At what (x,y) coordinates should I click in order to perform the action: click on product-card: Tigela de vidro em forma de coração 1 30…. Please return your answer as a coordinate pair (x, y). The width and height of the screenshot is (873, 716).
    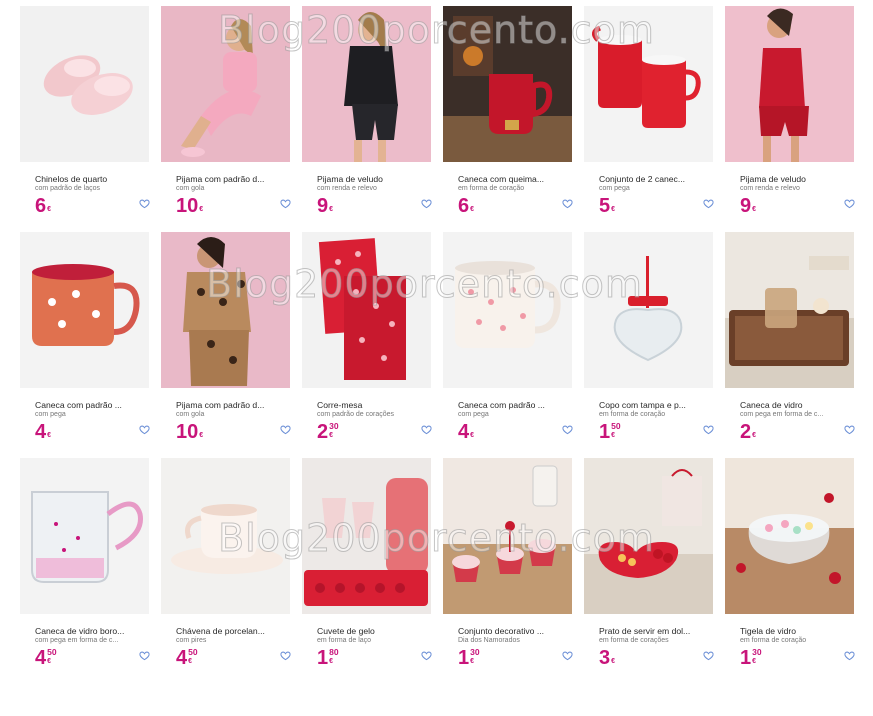
    Looking at the image, I should click on (790, 571).